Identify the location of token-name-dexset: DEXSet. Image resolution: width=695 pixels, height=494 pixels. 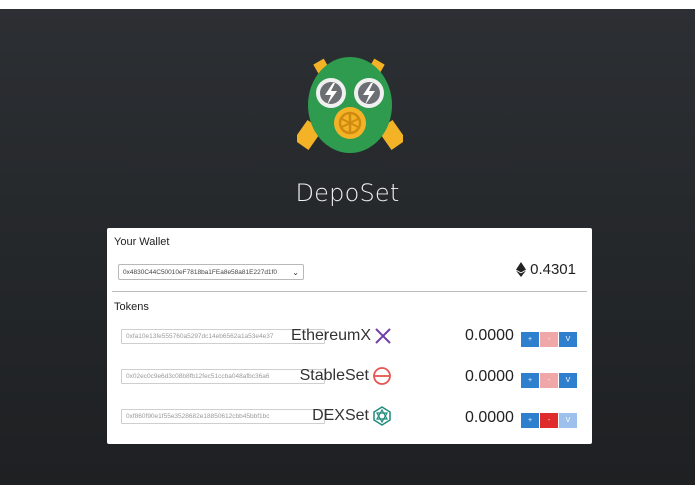
(352, 416).